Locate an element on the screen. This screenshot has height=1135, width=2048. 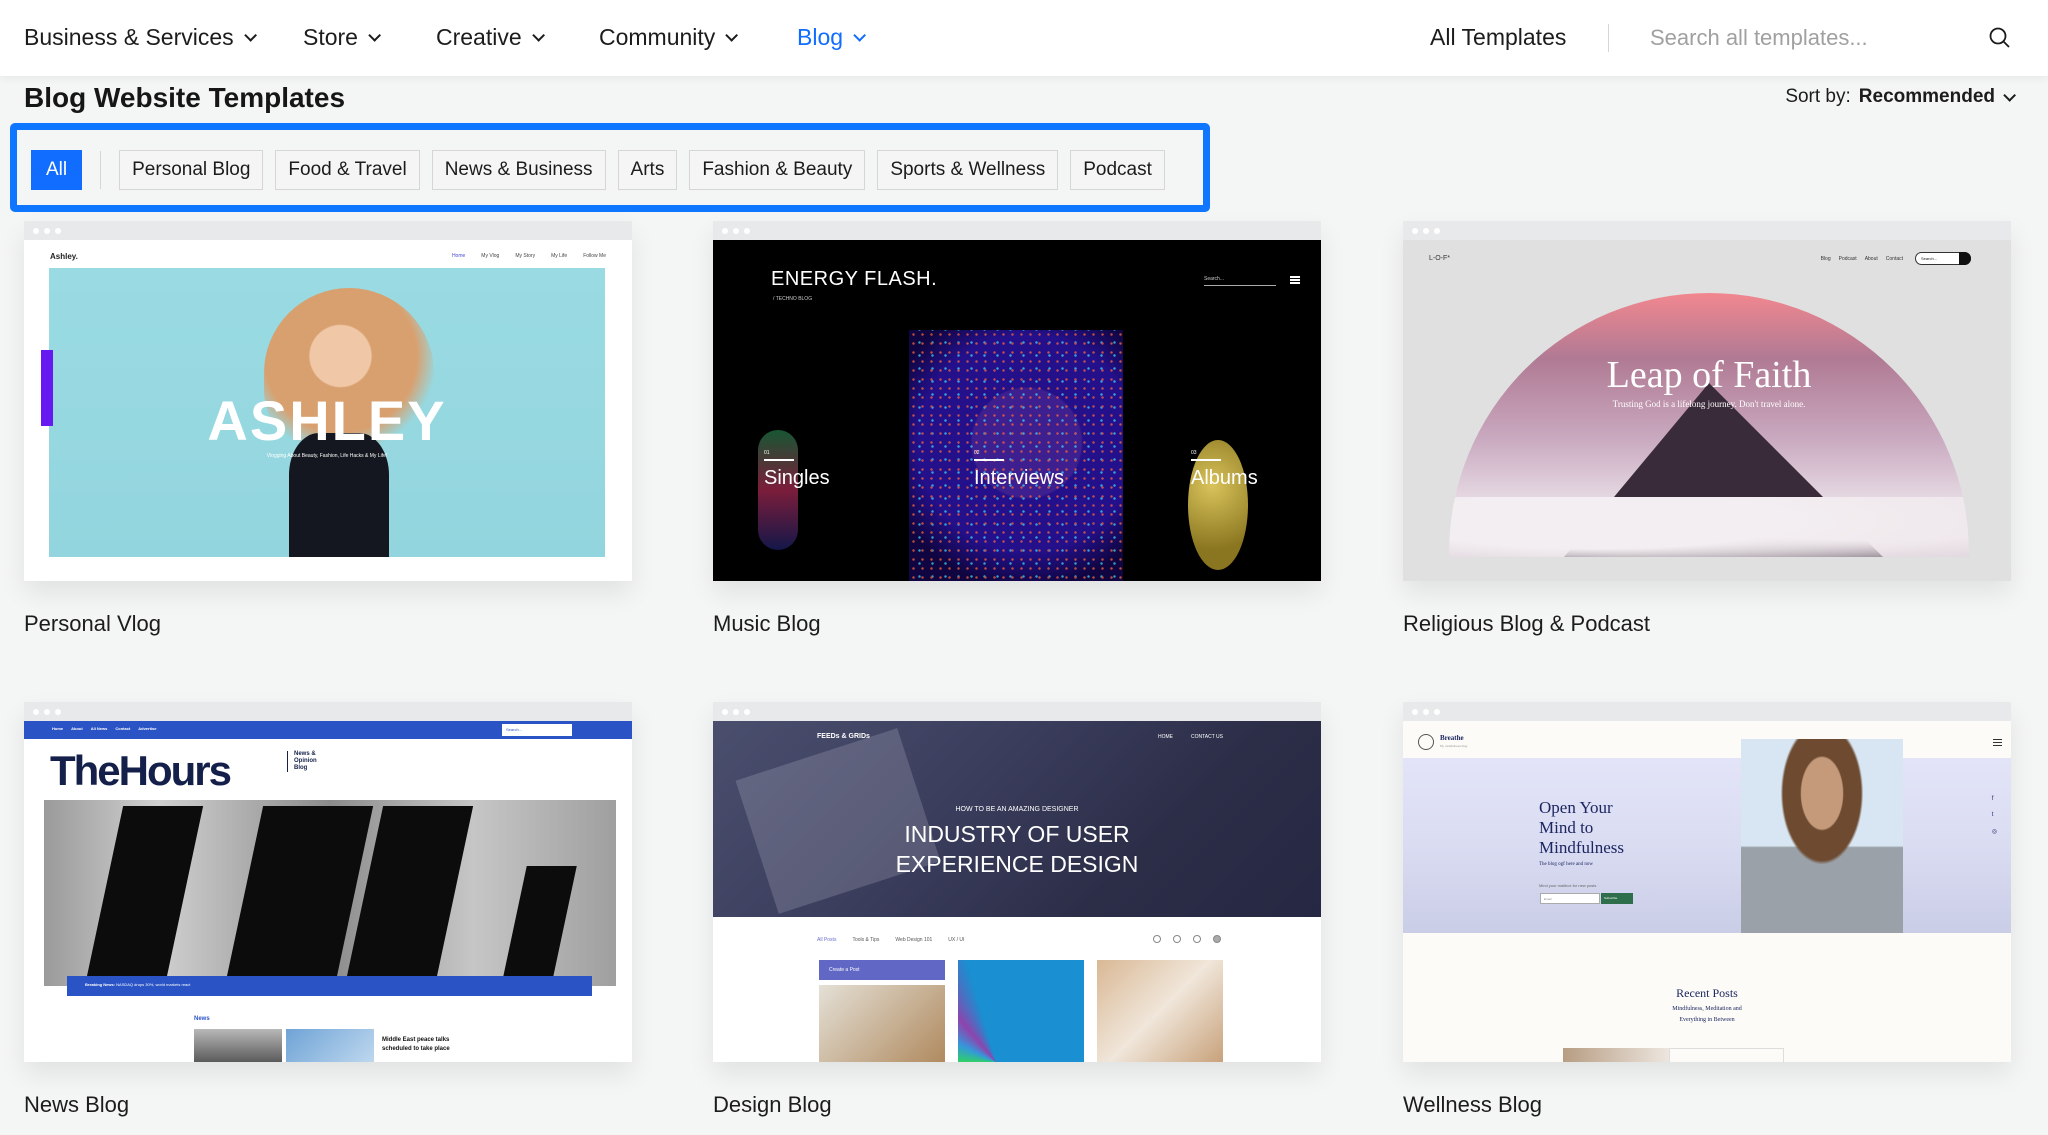
preview-logo: L-O-F* is located at coordinates (1439, 258).